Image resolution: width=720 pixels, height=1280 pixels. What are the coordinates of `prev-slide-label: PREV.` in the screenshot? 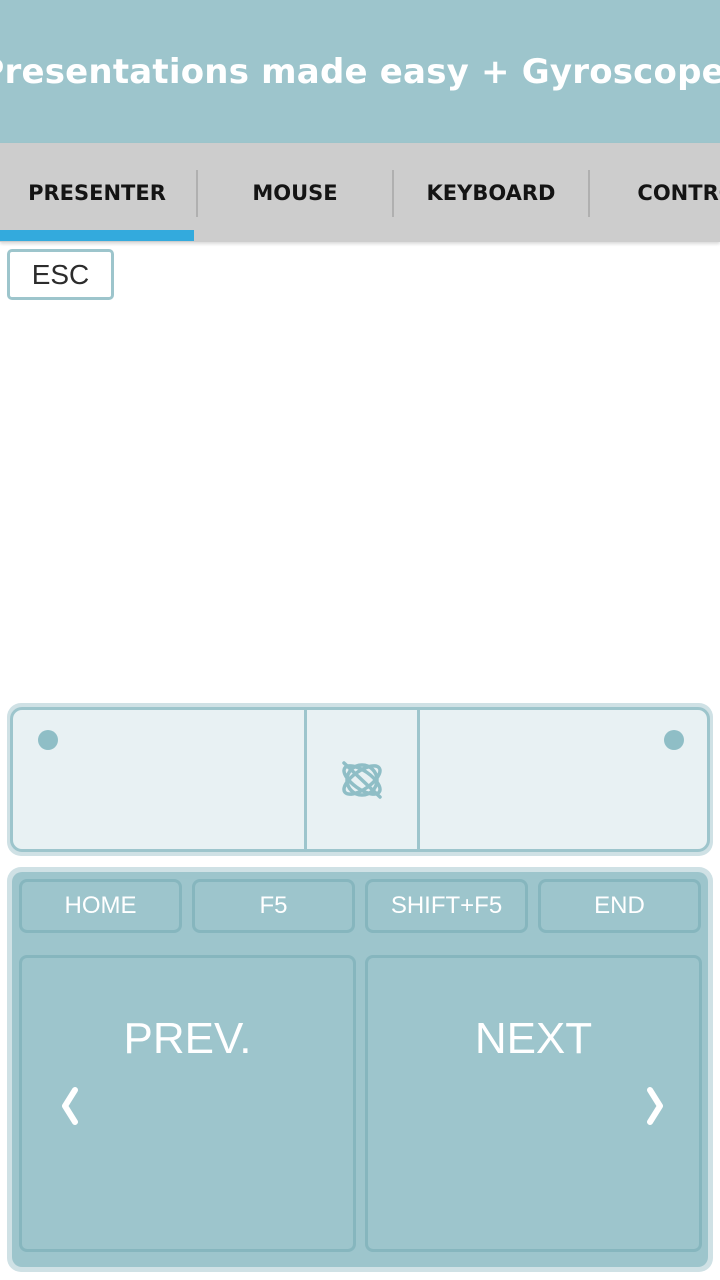 It's located at (187, 1038).